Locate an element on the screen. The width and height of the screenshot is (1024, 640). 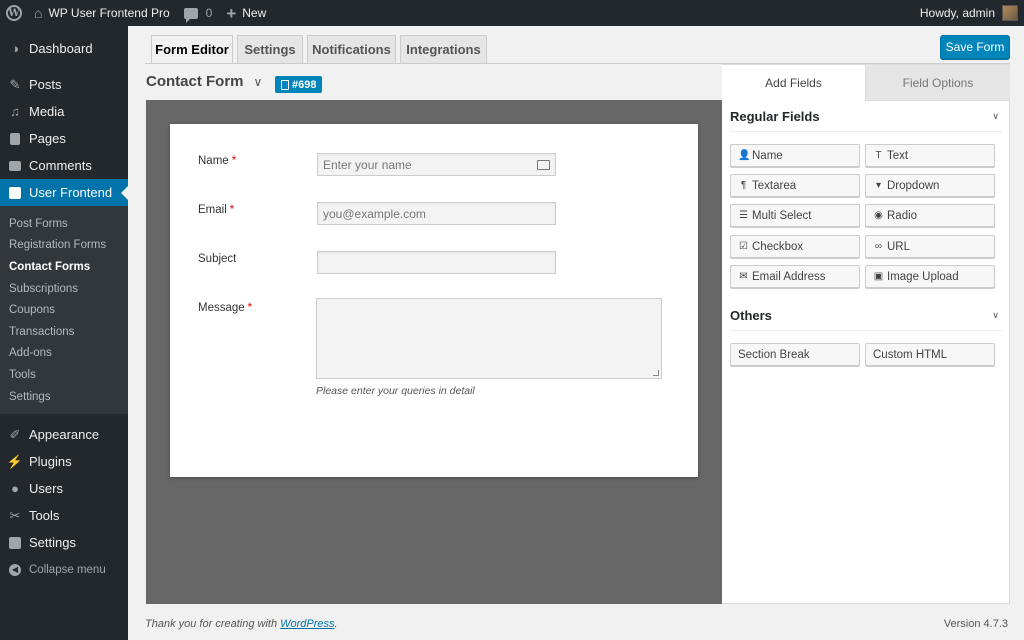
email-label-text: Email is located at coordinates (212, 210).